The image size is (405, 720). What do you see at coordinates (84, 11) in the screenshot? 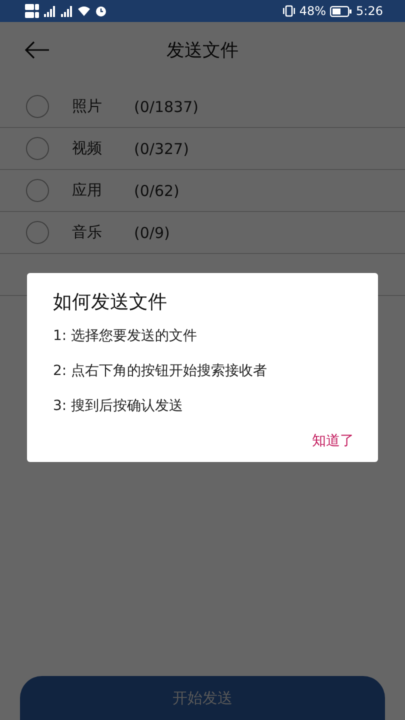
I see `wifi-icon` at bounding box center [84, 11].